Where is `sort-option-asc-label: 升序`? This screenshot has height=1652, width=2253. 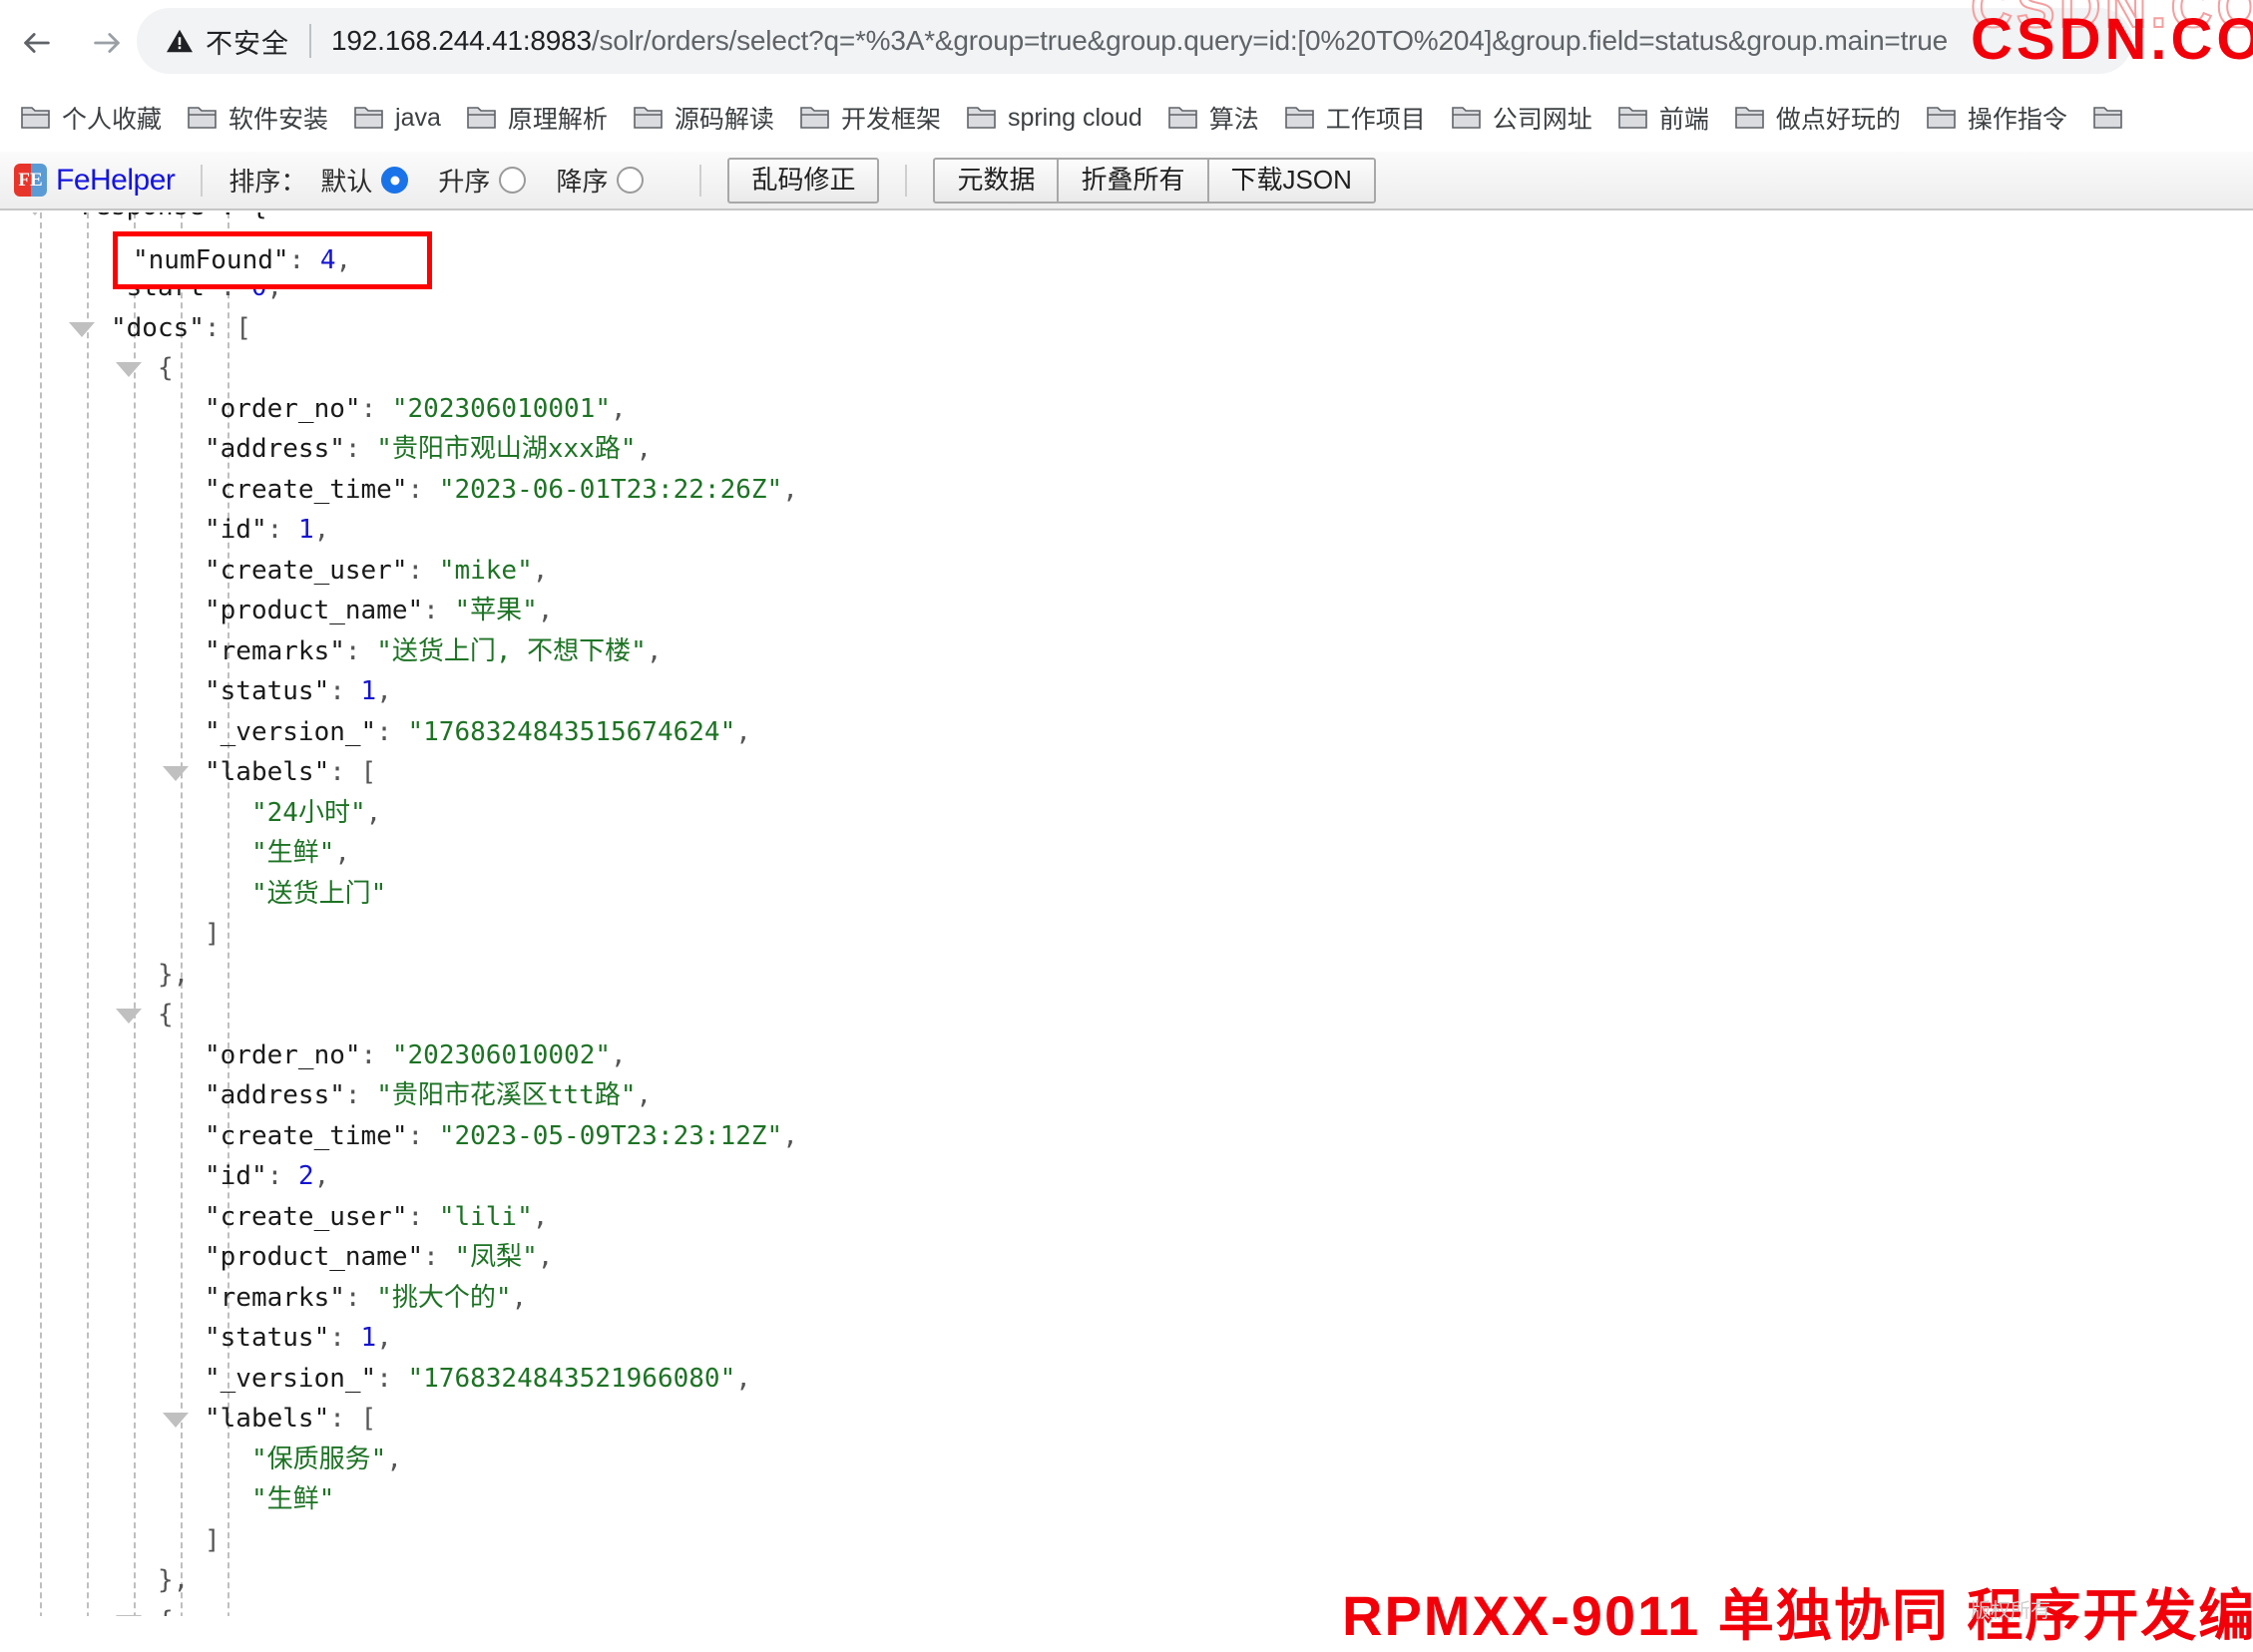
sort-option-asc-label: 升序 is located at coordinates (464, 182).